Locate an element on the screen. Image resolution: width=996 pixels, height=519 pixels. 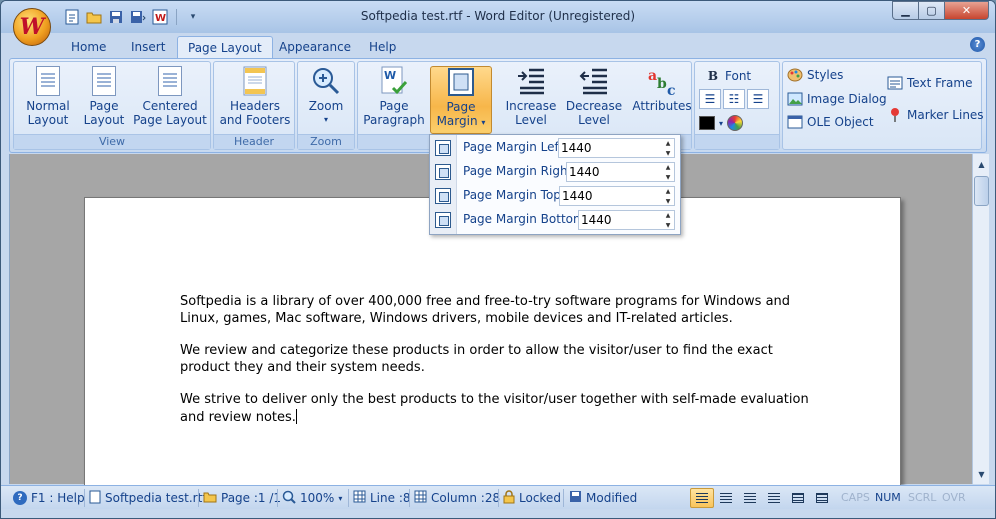
page-view-alt-icon is located at coordinates (822, 498).